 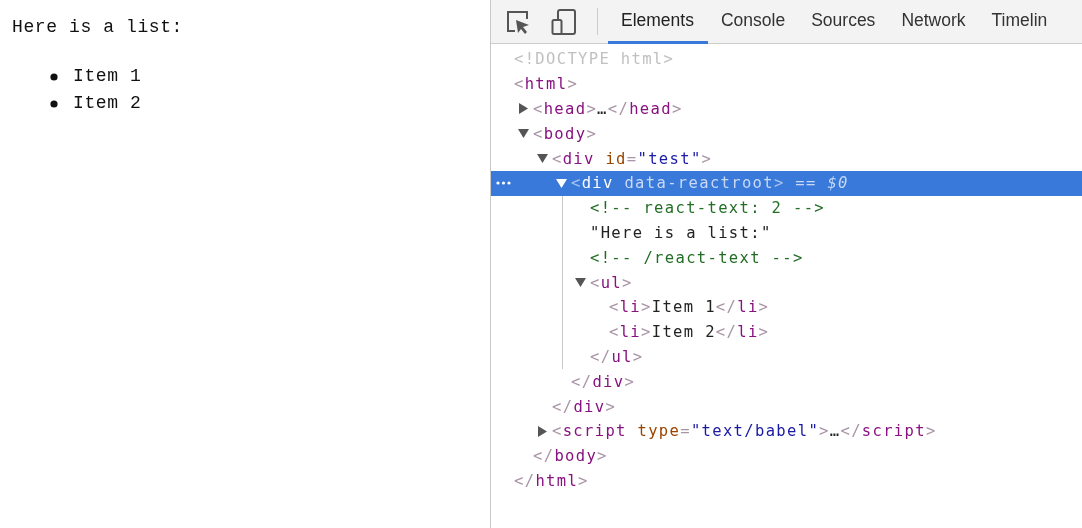 I want to click on dom-closing-tag-row: </ul>, so click(x=786, y=357).